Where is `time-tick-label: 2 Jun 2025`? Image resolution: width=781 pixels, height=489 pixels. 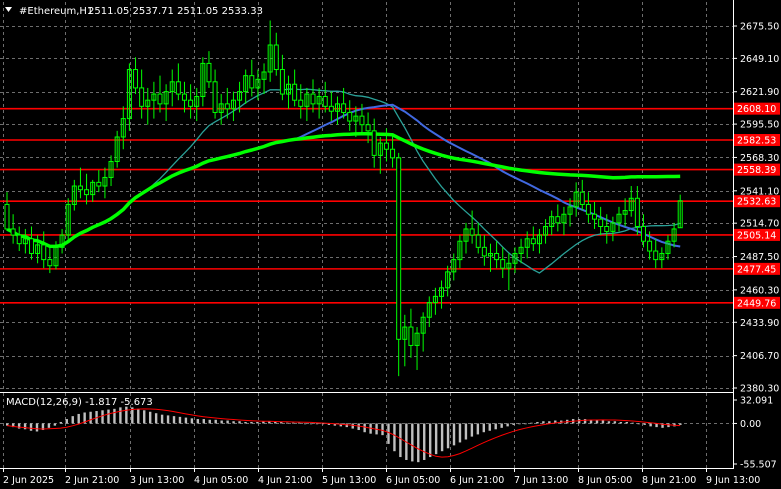
time-tick-label: 2 Jun 2025 is located at coordinates (28, 480).